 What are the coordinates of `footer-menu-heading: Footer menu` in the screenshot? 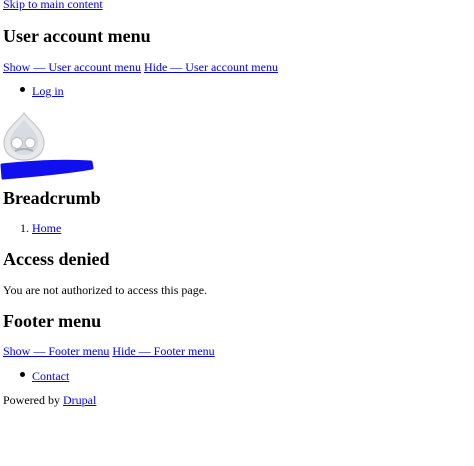 It's located at (52, 321).